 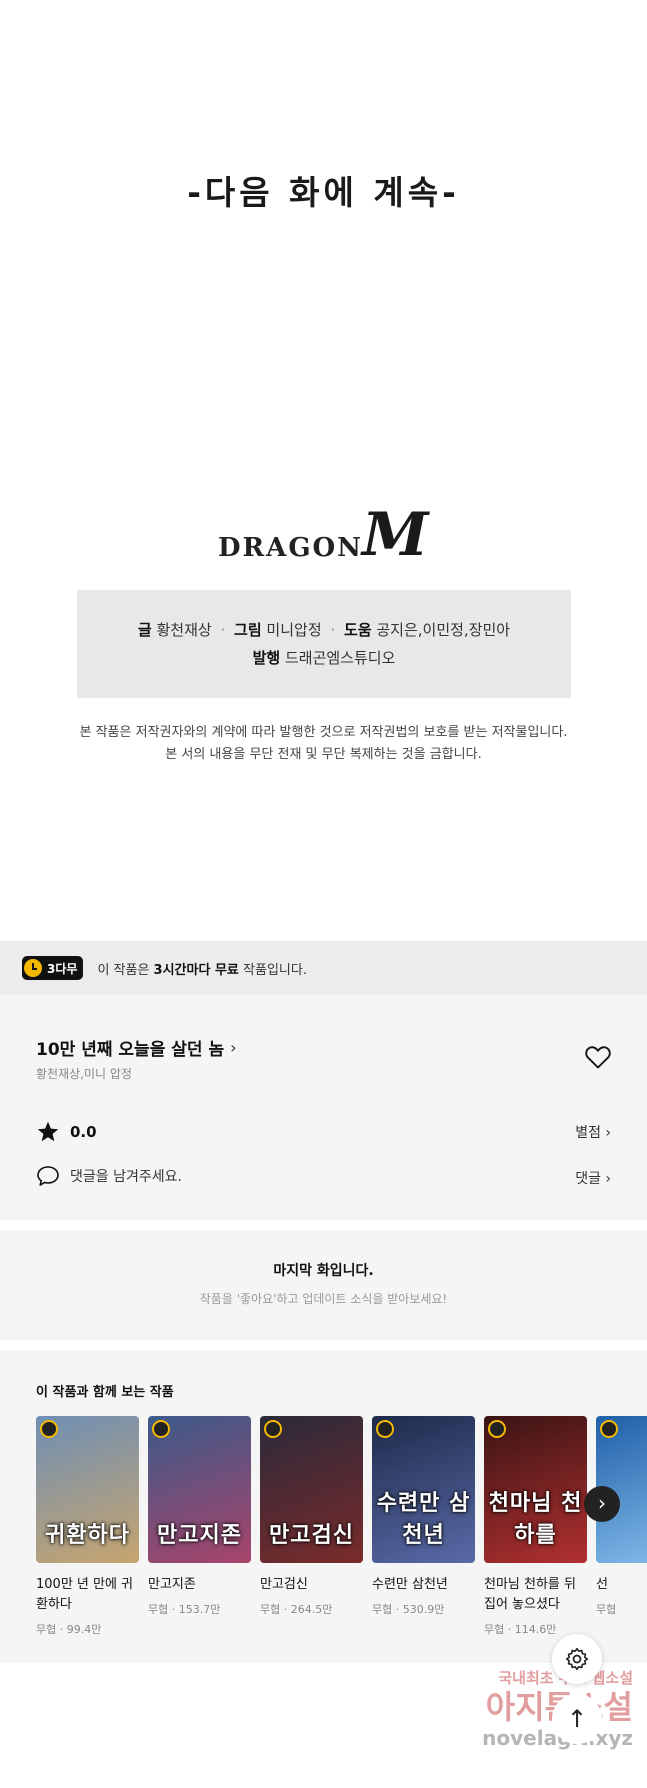 What do you see at coordinates (311, 1489) in the screenshot?
I see `cover-image: 만고검신` at bounding box center [311, 1489].